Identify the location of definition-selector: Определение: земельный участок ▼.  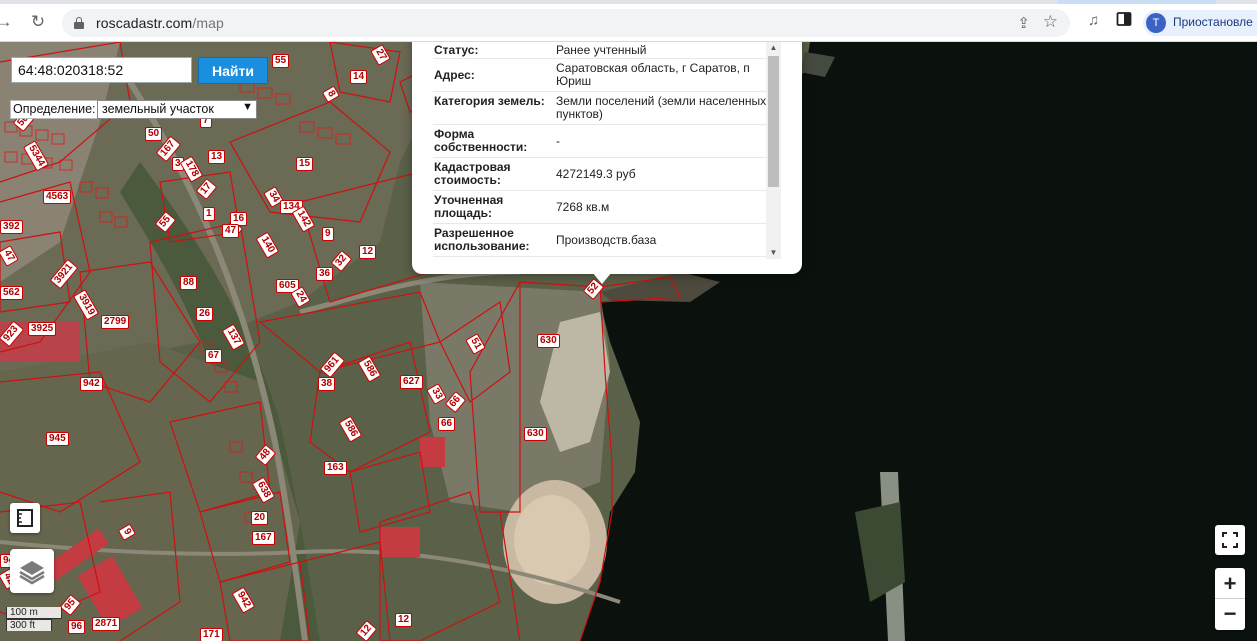
(133, 109).